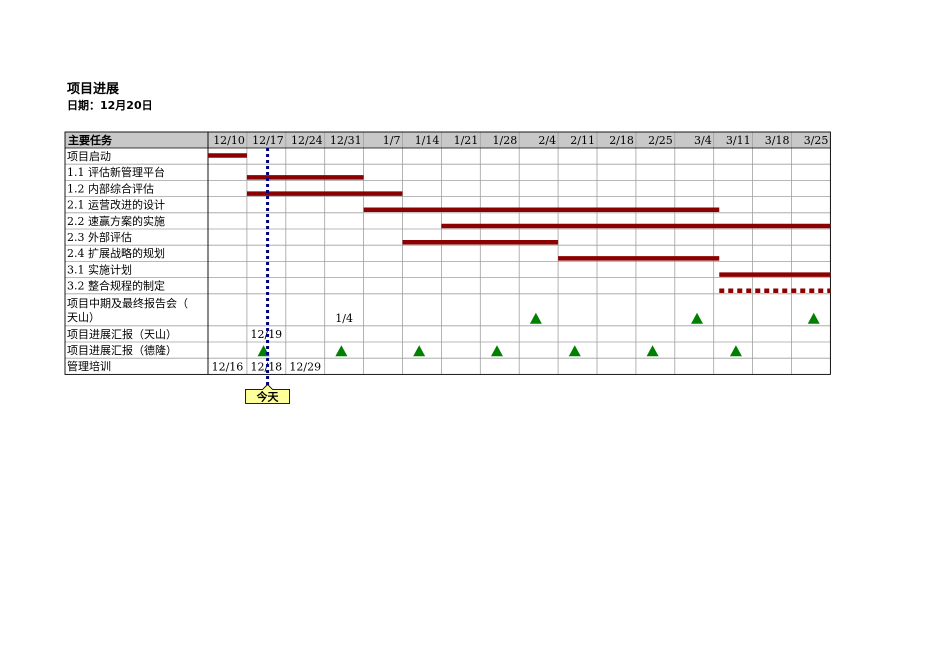 This screenshot has height=672, width=950. What do you see at coordinates (305, 366) in the screenshot?
I see `date-label: 12/29` at bounding box center [305, 366].